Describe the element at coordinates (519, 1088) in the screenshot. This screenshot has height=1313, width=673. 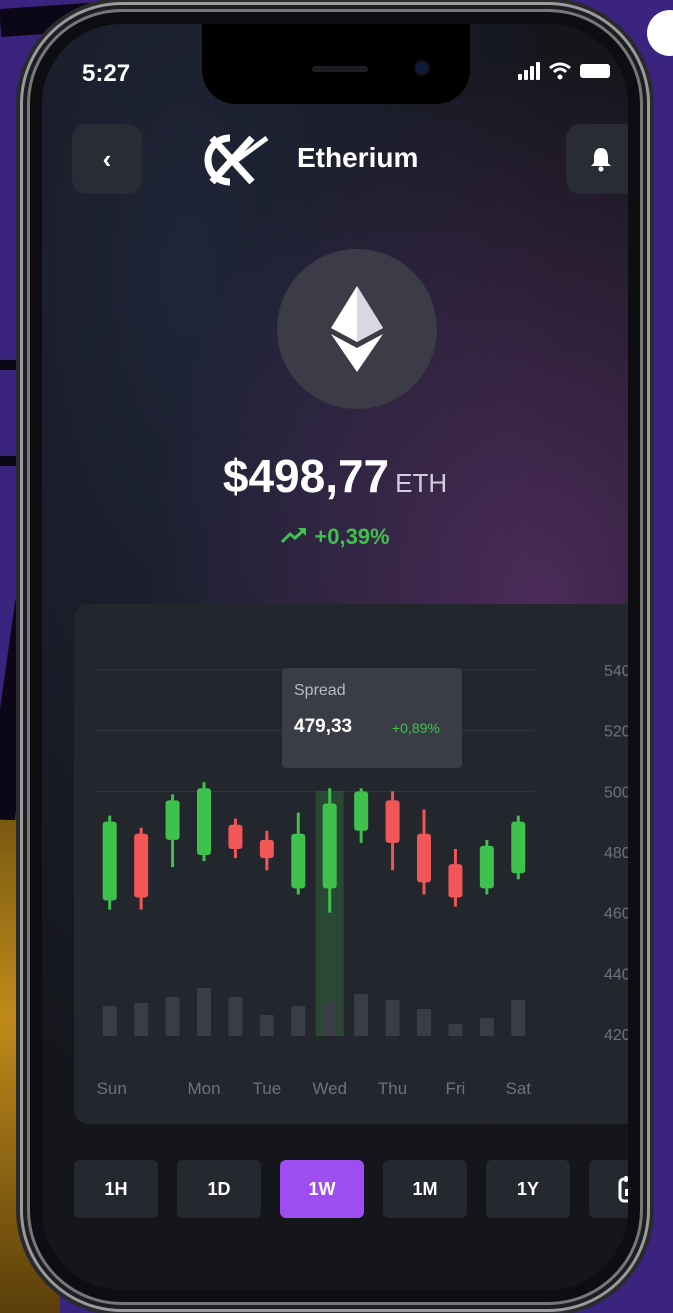
I see `x-tick-label: Sat` at that location.